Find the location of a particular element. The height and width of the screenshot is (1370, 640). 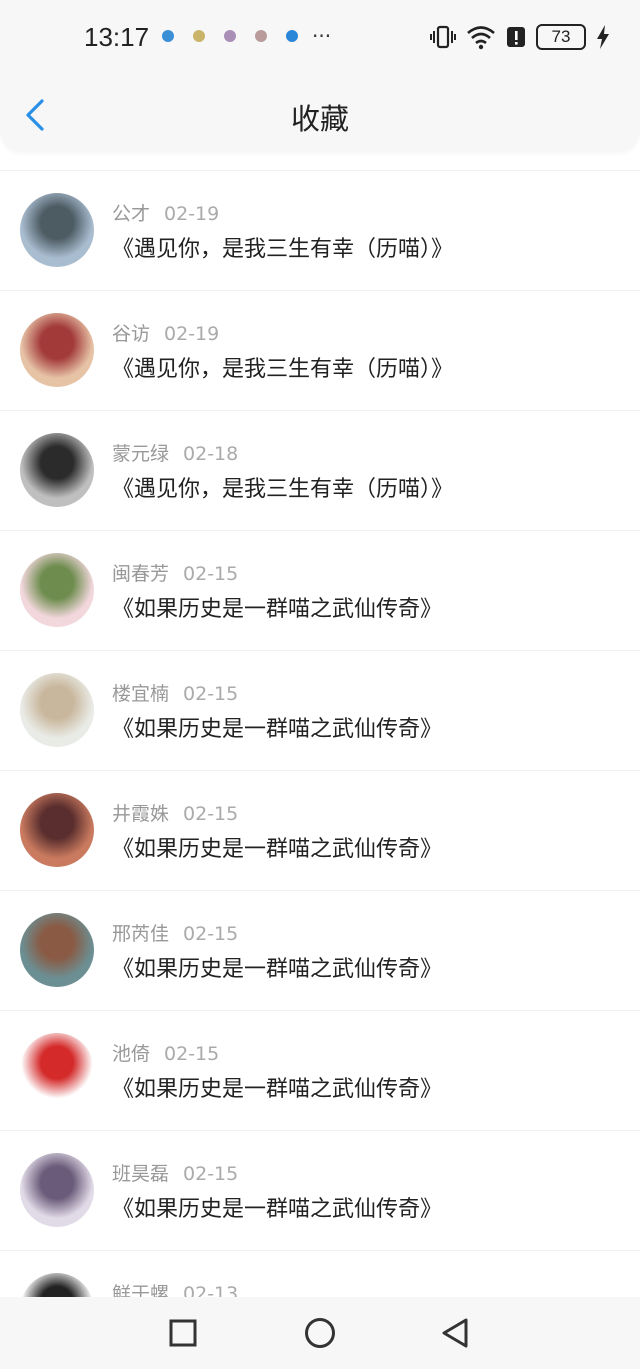

author-name: 班昊磊 is located at coordinates (141, 1174).